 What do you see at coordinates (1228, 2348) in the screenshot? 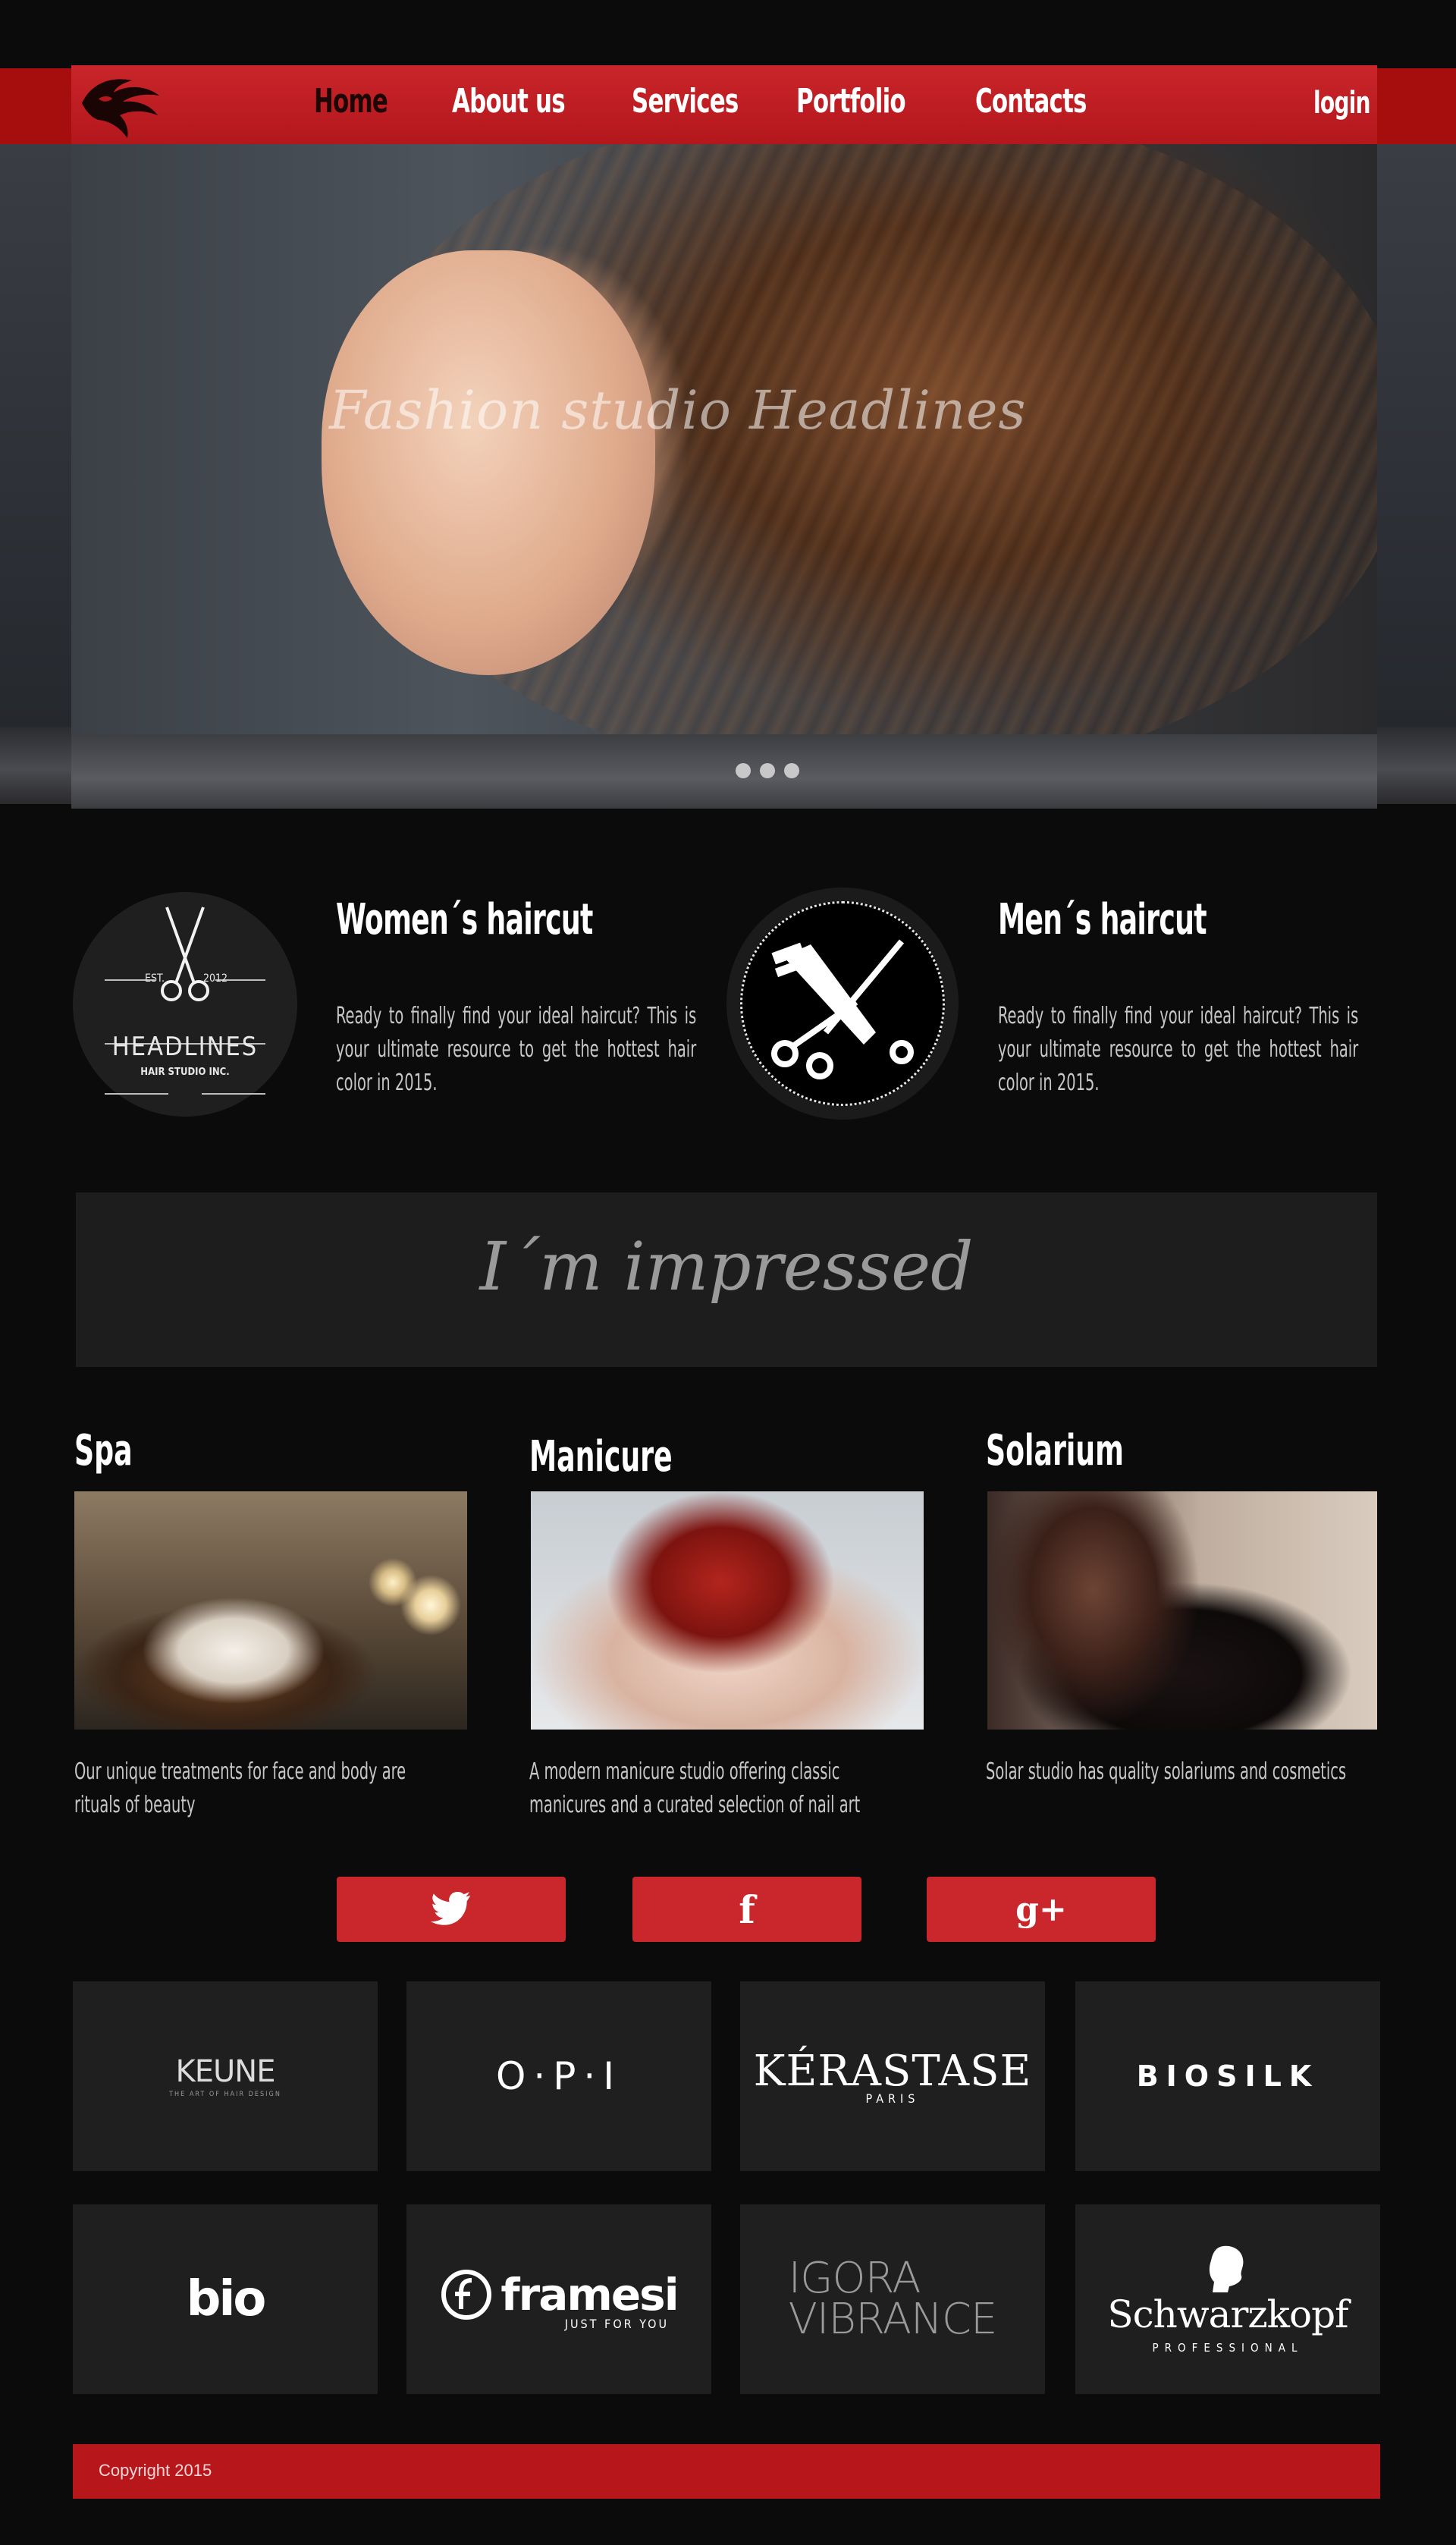
I see `schwarzkopf-tagline: PROFESSIONAL` at bounding box center [1228, 2348].